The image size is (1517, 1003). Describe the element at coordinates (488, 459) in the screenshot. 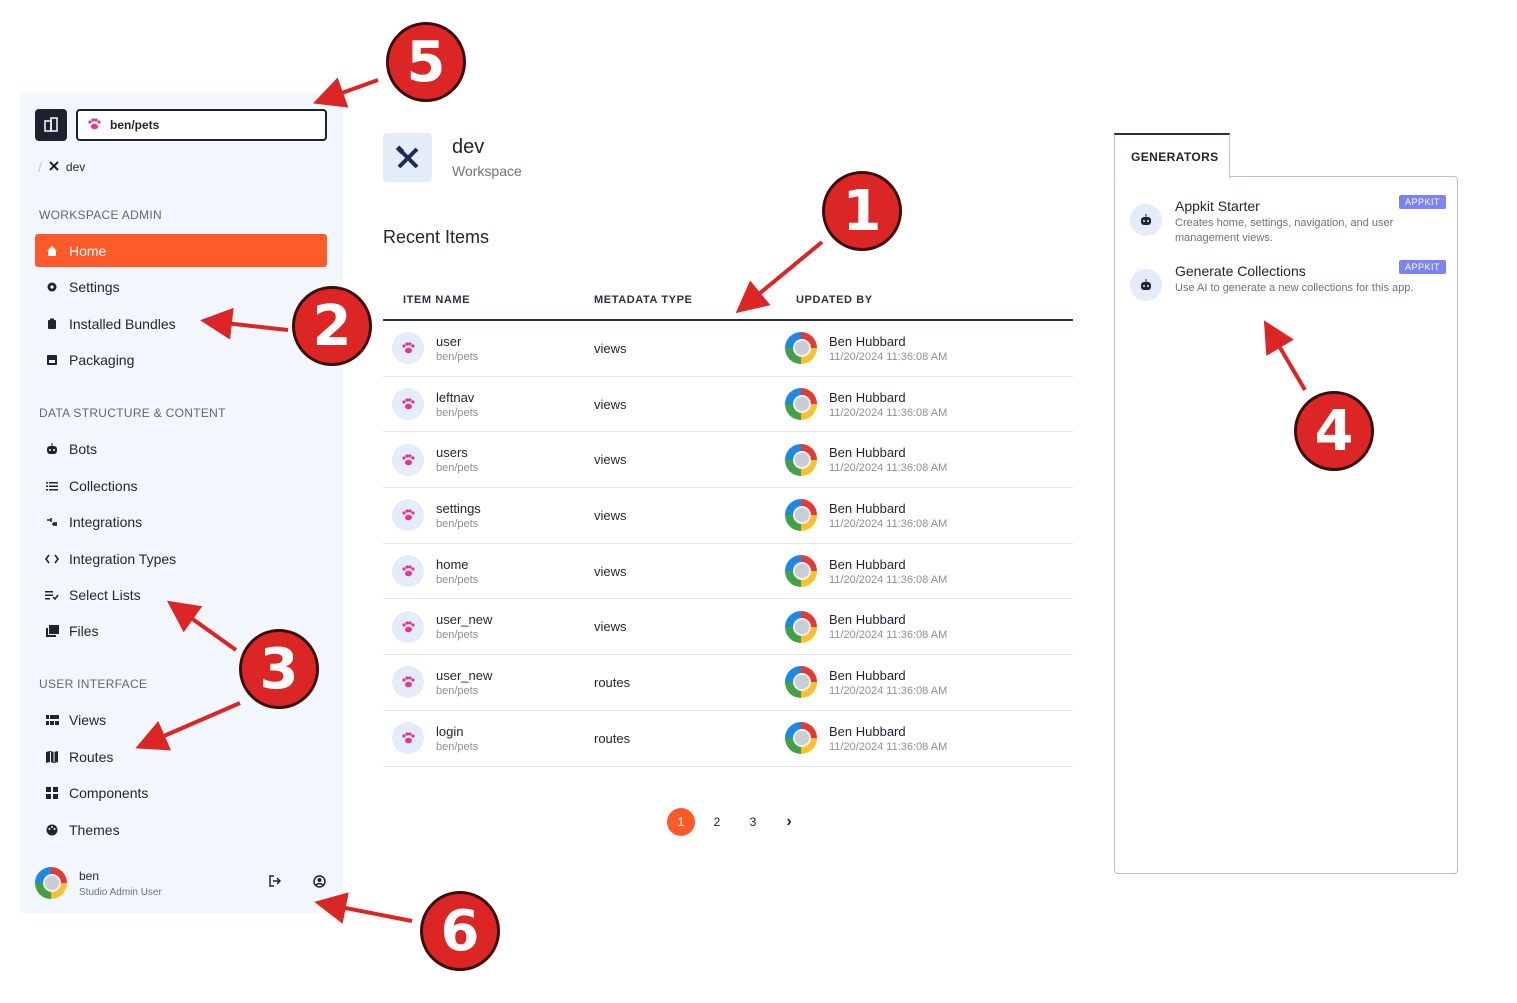

I see `item-name-cell: users ben/pets` at that location.